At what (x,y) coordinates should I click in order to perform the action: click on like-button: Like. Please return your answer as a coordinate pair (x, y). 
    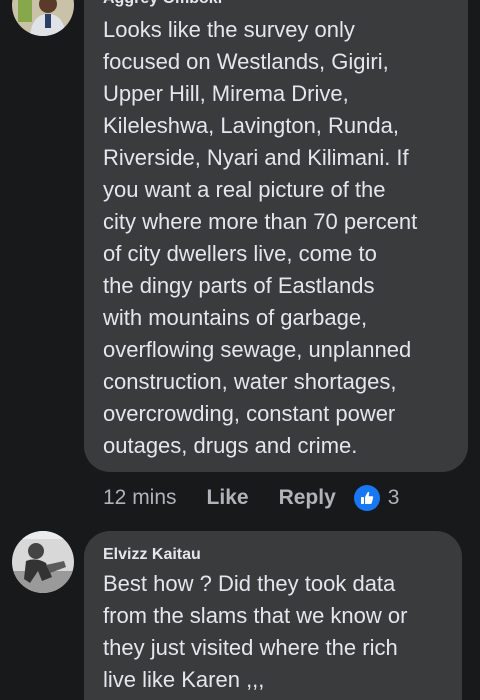
    Looking at the image, I should click on (228, 498).